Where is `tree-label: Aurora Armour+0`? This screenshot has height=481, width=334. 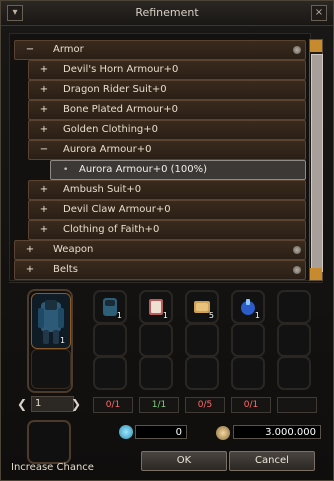 tree-label: Aurora Armour+0 is located at coordinates (107, 149).